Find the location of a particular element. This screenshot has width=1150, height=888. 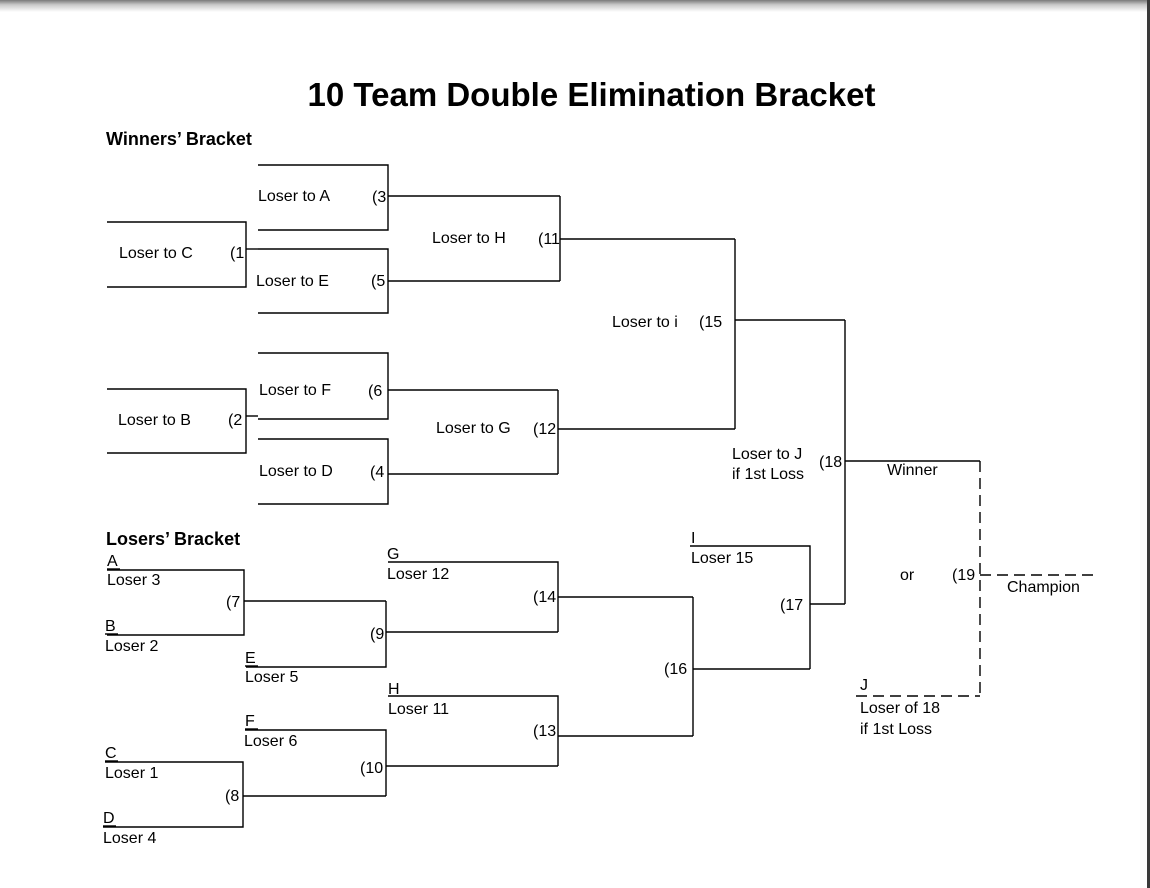

label-loser-to-g: Loser to G is located at coordinates (473, 428).